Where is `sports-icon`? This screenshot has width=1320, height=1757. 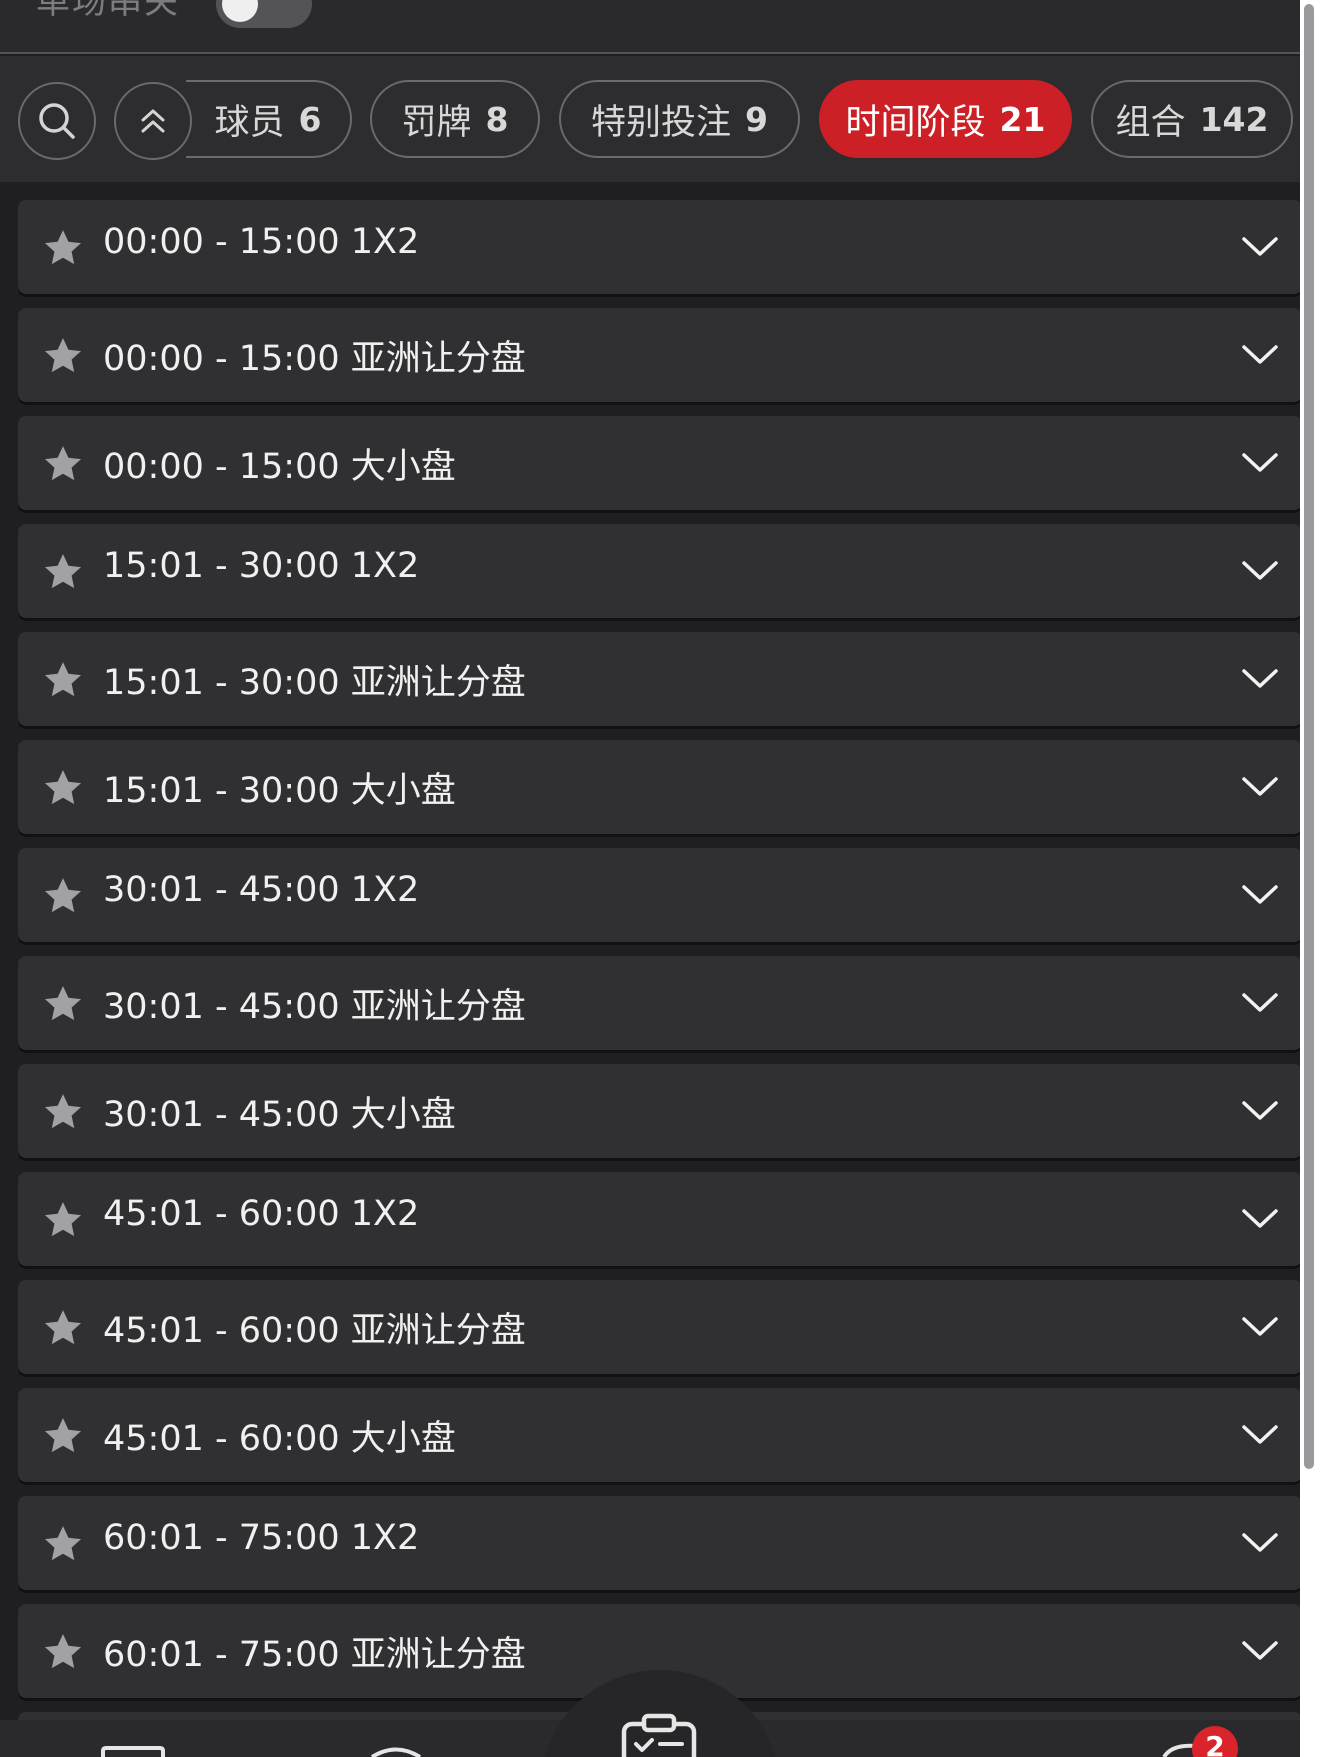 sports-icon is located at coordinates (396, 1751).